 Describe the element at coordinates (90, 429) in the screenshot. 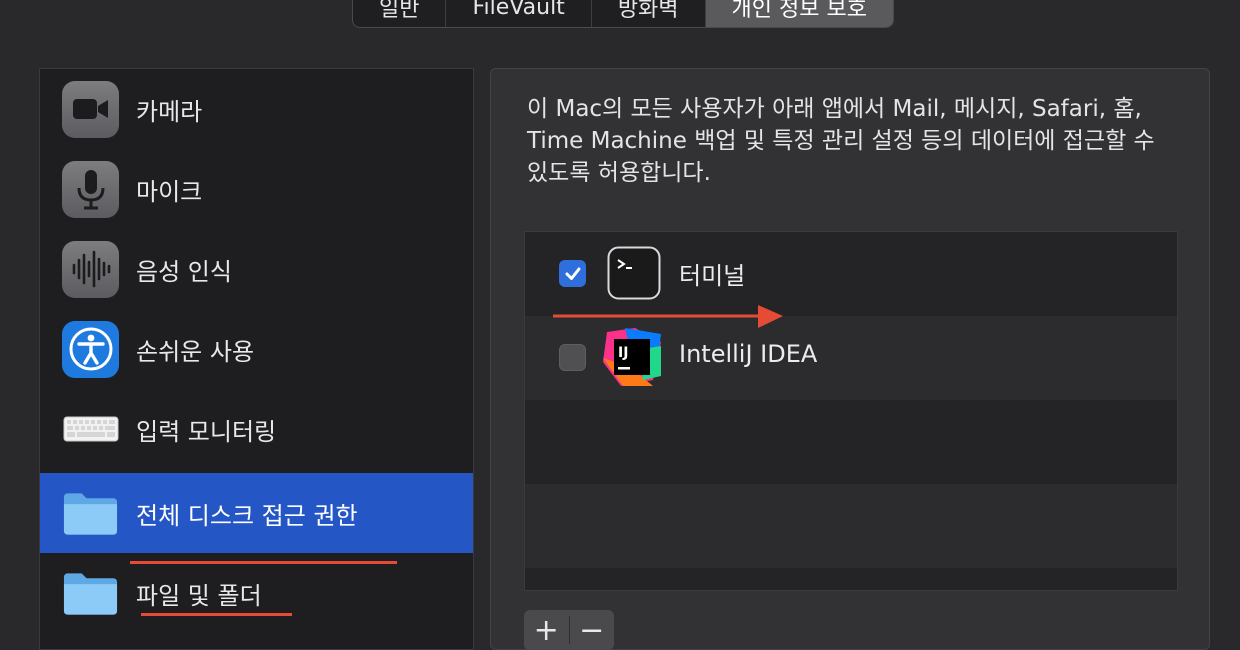

I see `keyboard-icon` at that location.